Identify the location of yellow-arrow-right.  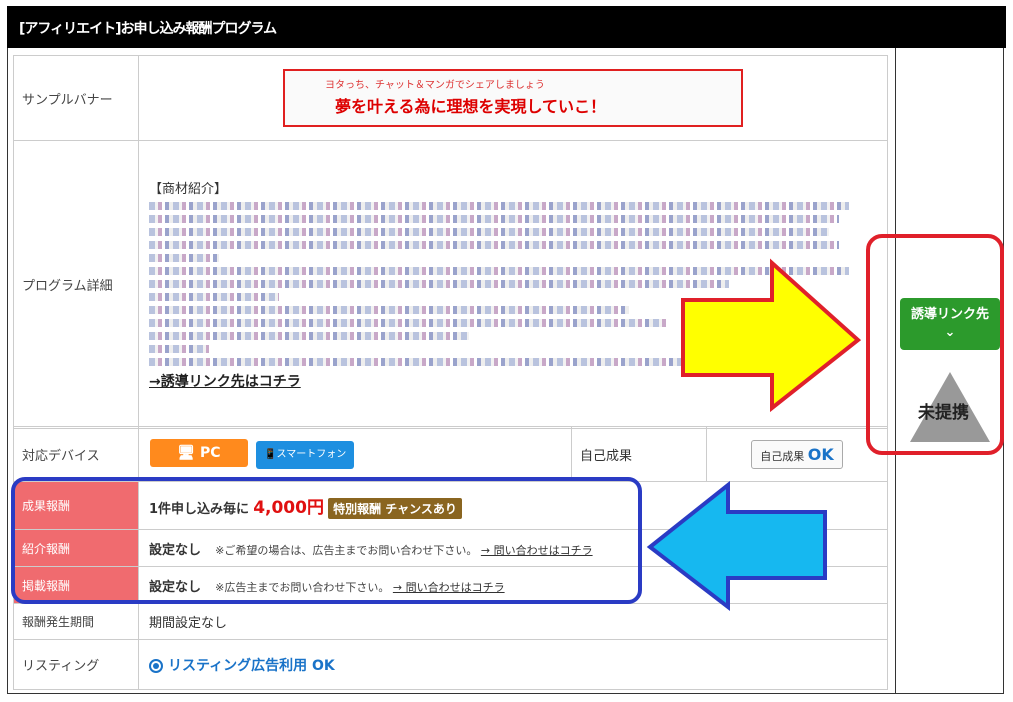
(771, 335).